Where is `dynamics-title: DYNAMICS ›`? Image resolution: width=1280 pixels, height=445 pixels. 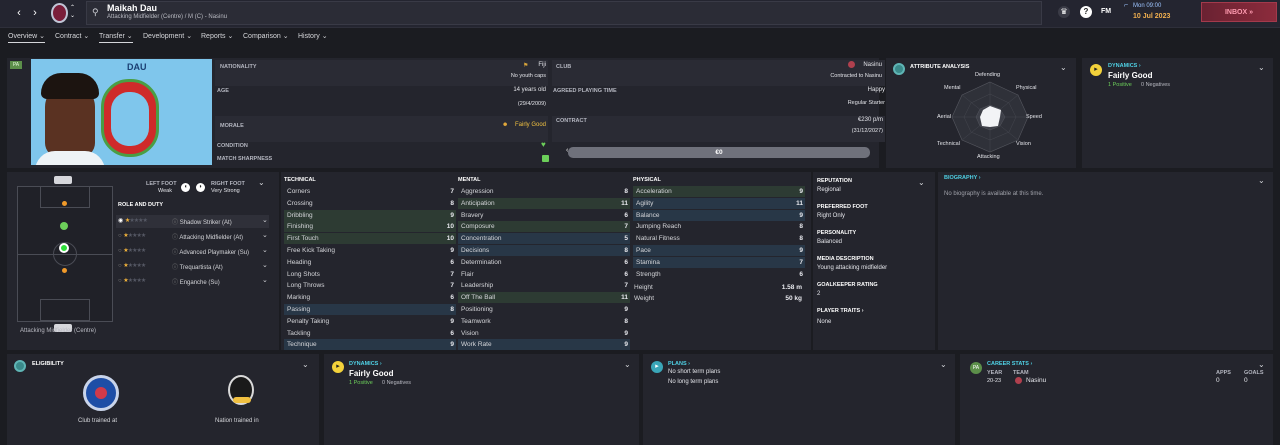 dynamics-title: DYNAMICS › is located at coordinates (1124, 66).